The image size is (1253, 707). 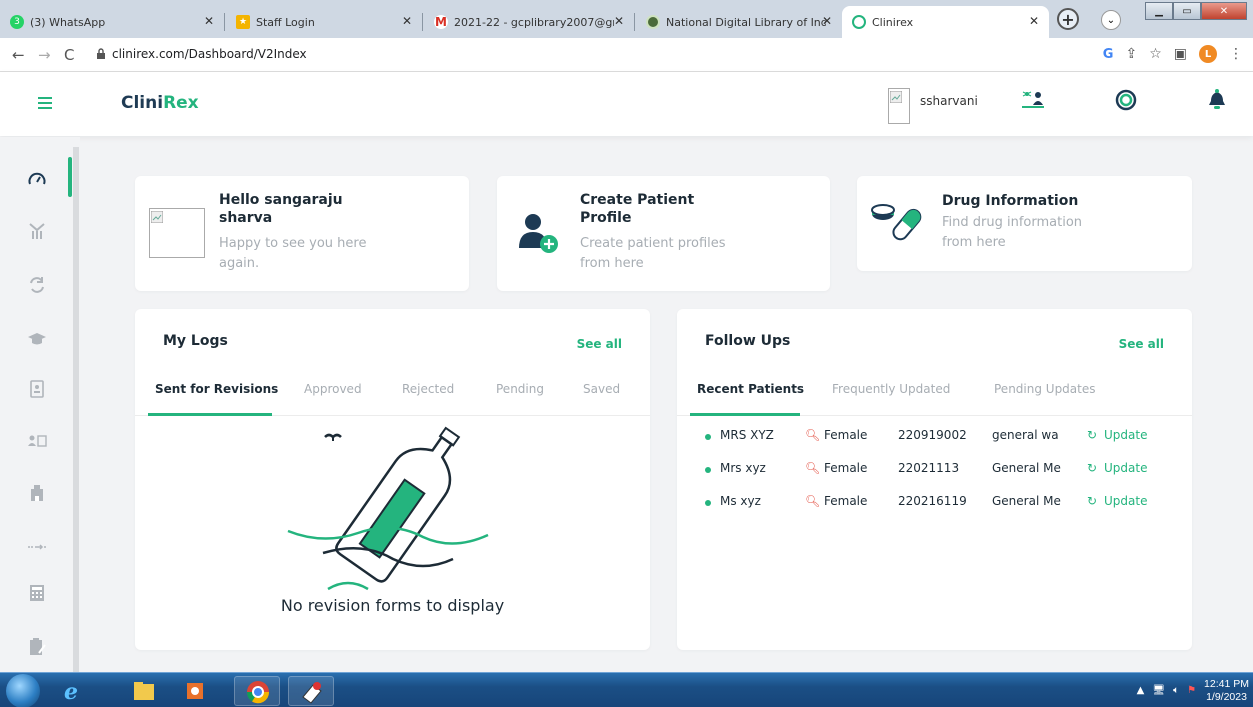 I want to click on internet-explorer-icon: e, so click(x=73, y=691).